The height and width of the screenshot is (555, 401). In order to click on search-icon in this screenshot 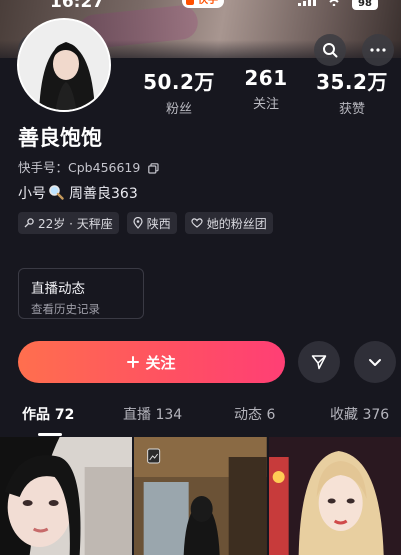, I will do `click(330, 50)`.